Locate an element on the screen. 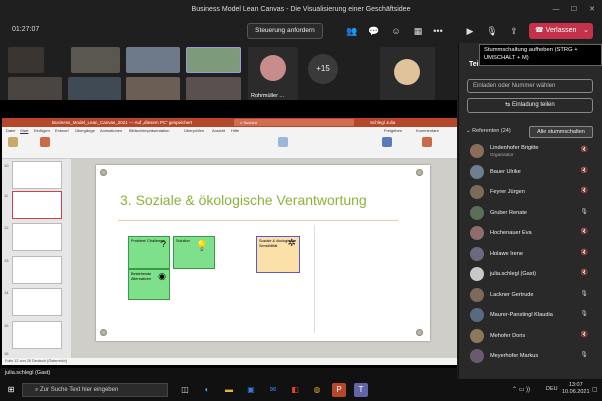 The height and width of the screenshot is (401, 602). minimize-icon: — is located at coordinates (556, 10).